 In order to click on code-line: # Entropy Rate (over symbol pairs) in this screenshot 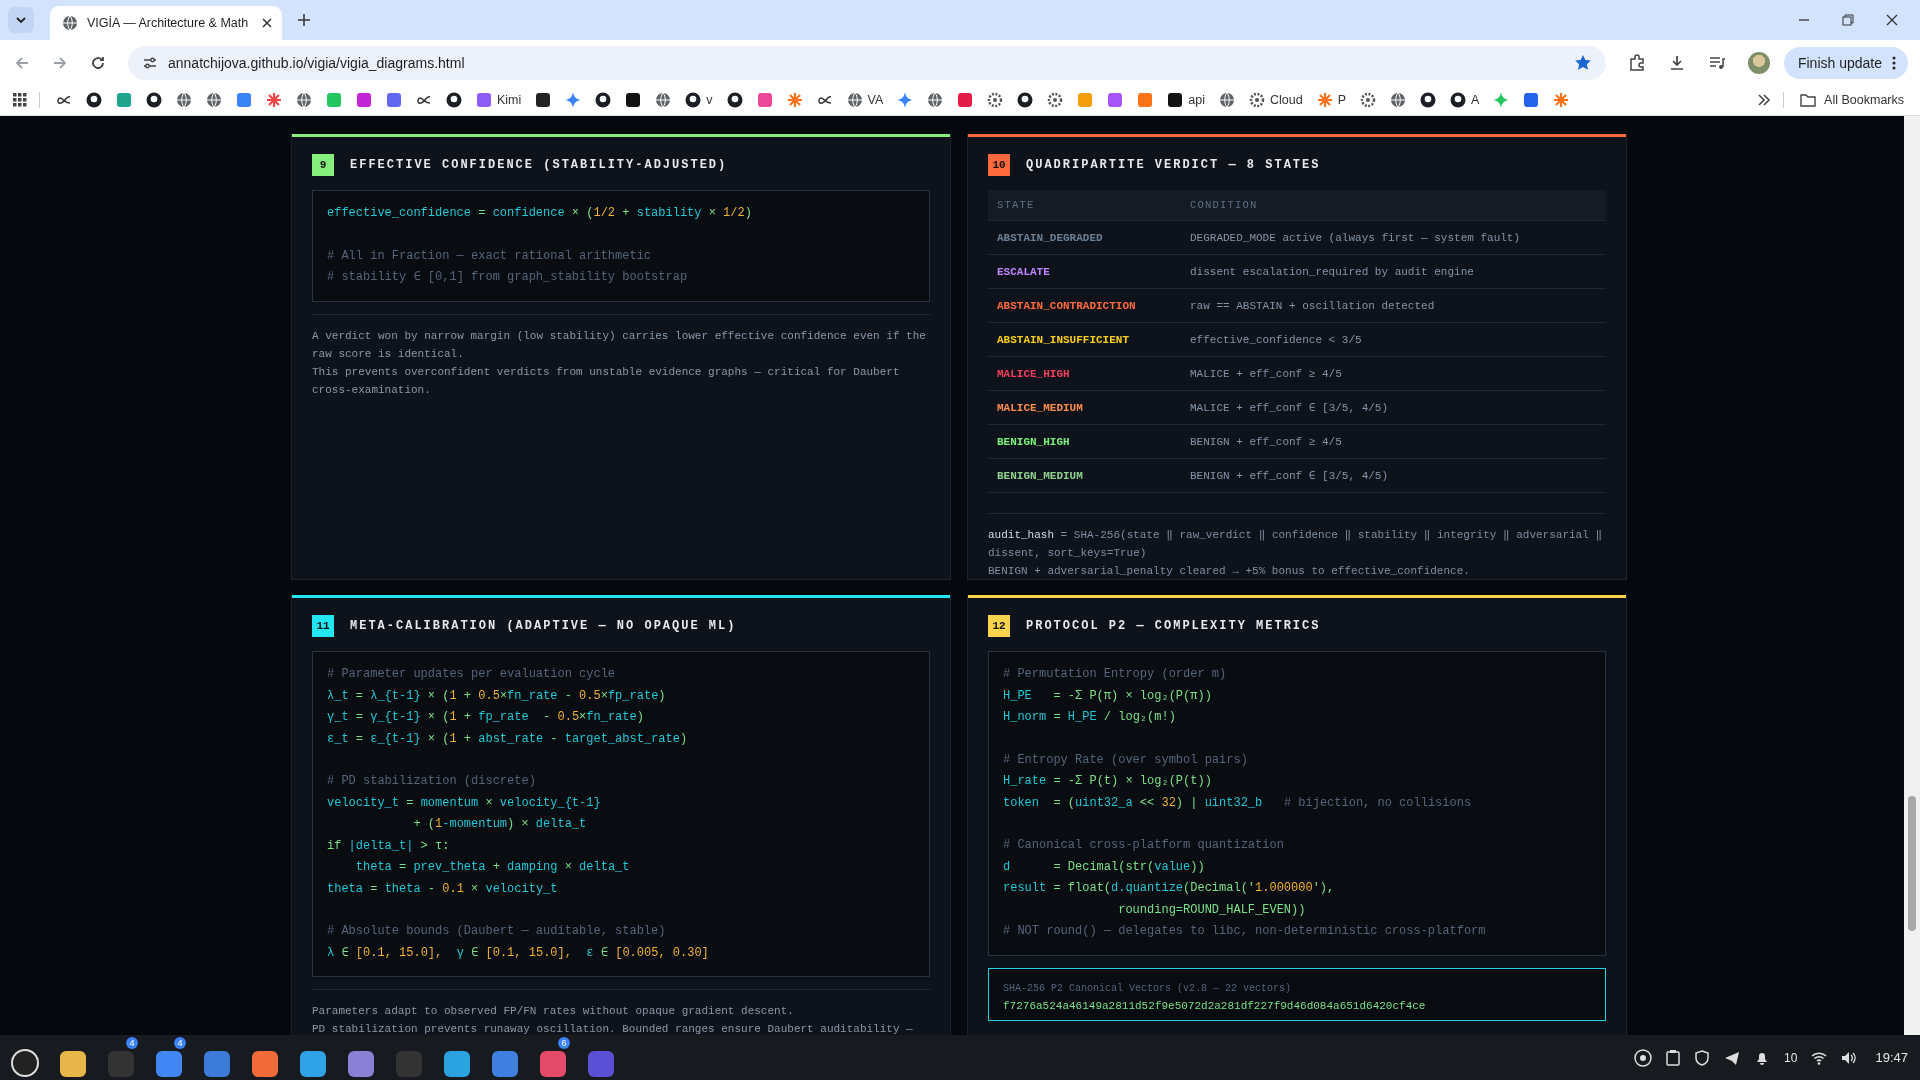, I will do `click(1126, 760)`.